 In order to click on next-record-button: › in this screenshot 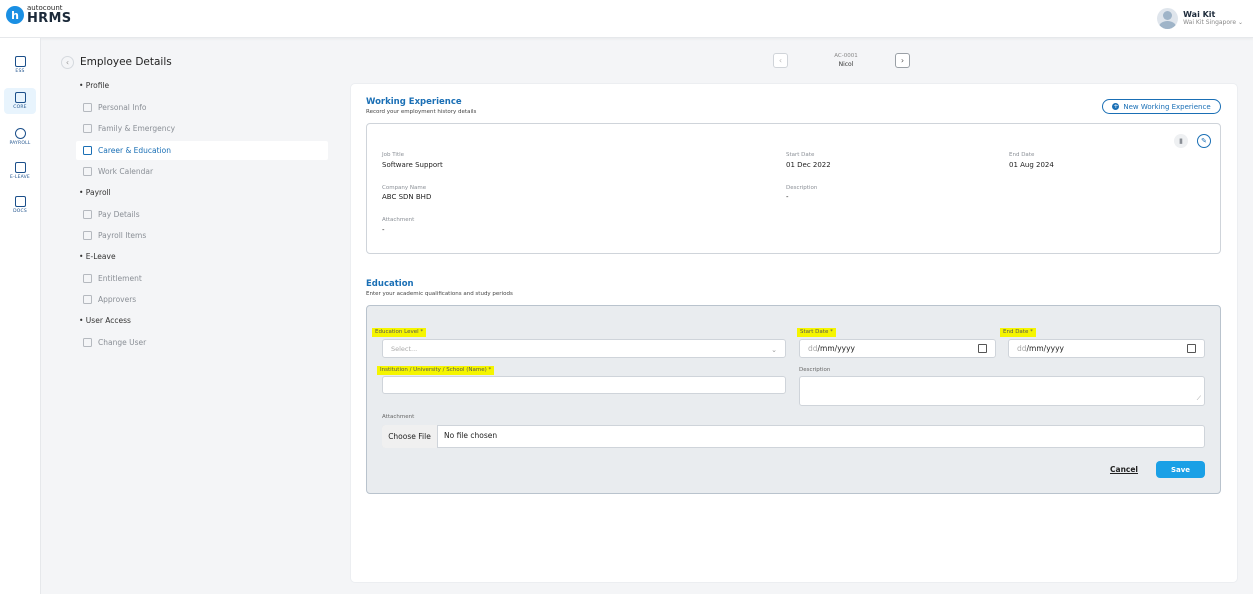, I will do `click(902, 60)`.